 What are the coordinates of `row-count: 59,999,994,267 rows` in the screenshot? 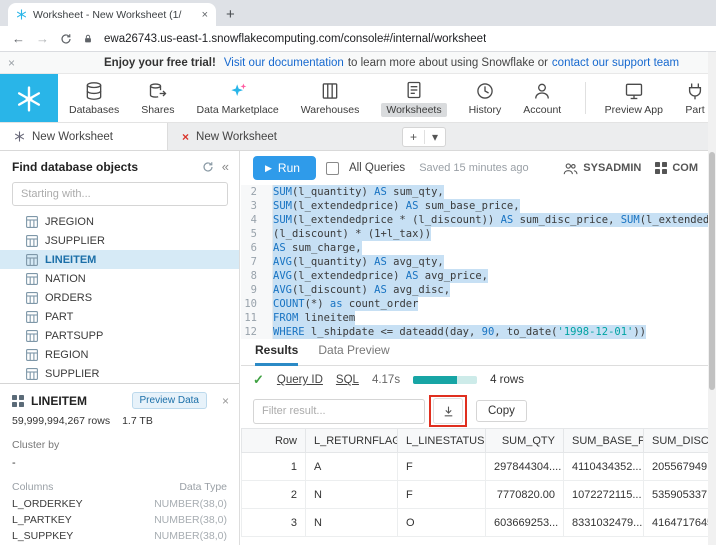 It's located at (61, 421).